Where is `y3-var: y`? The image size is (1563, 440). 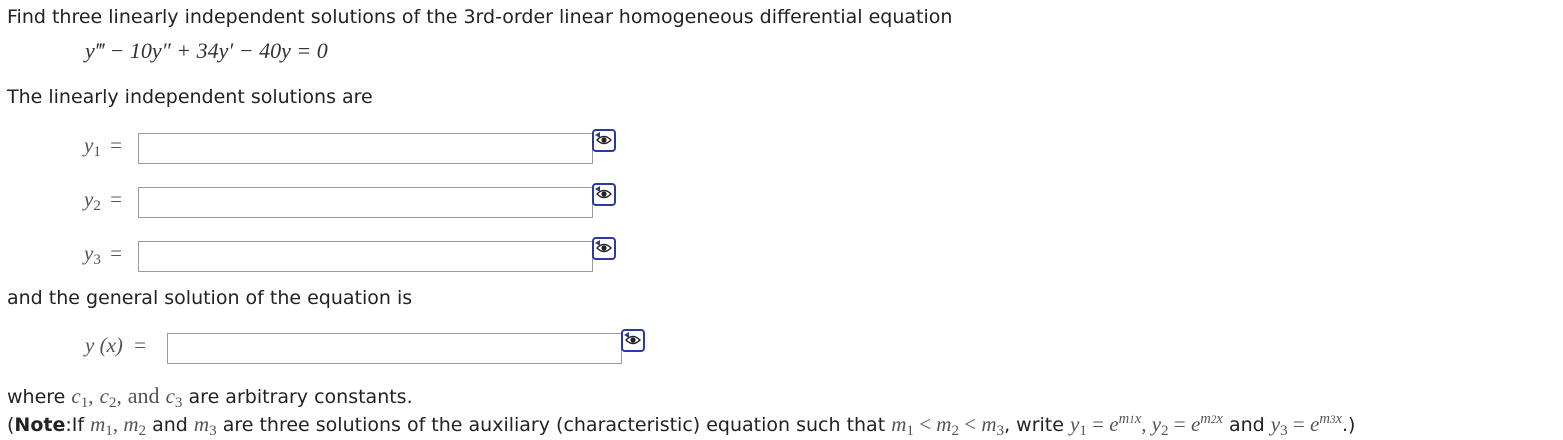 y3-var: y is located at coordinates (89, 253).